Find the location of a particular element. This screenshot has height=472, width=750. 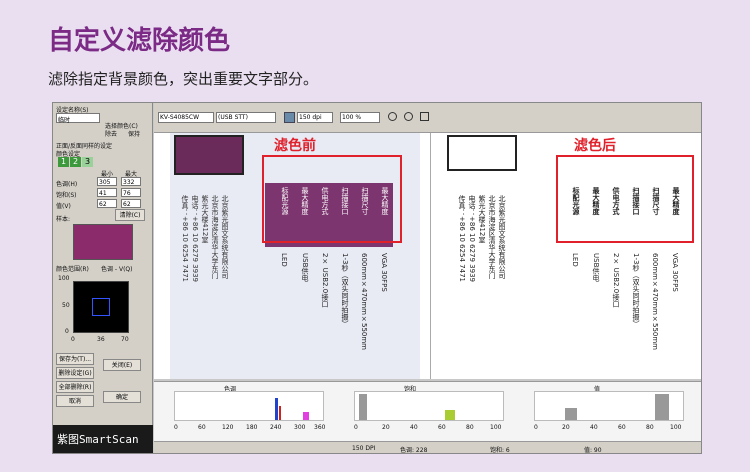

range-selection-box is located at coordinates (101, 307).